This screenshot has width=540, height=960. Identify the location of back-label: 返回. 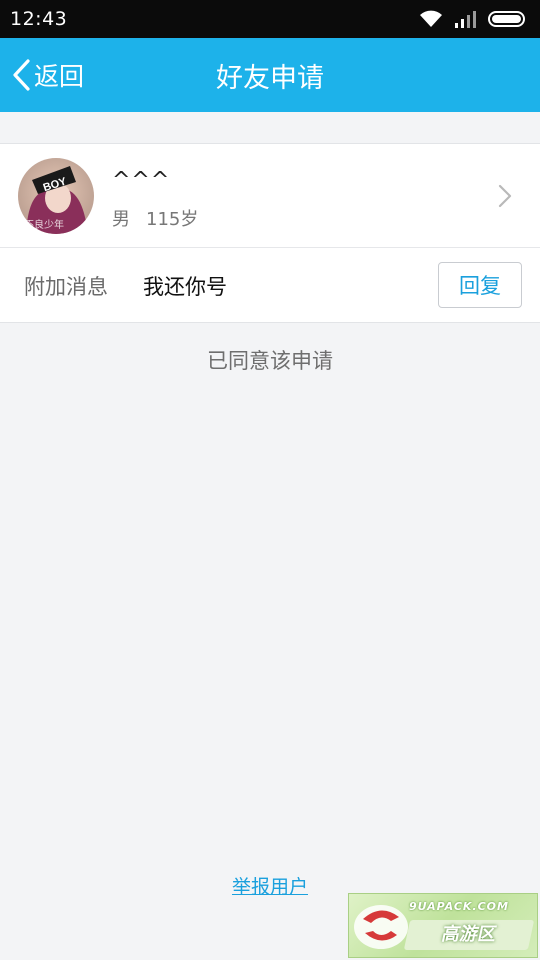
(59, 76).